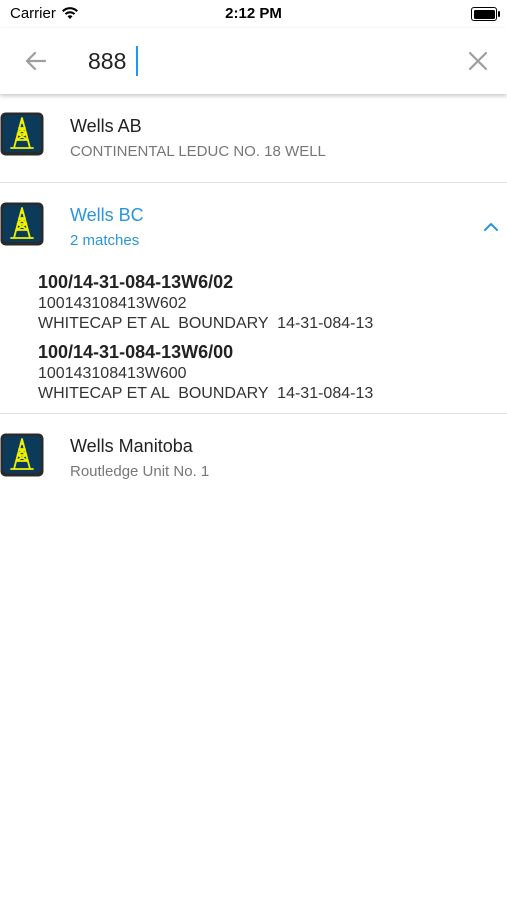  What do you see at coordinates (36, 61) in the screenshot?
I see `arrow-left-icon` at bounding box center [36, 61].